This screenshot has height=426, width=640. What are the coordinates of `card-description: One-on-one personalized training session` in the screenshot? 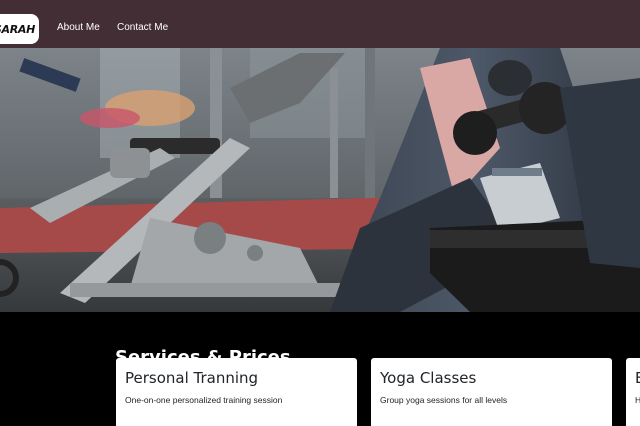 It's located at (204, 400).